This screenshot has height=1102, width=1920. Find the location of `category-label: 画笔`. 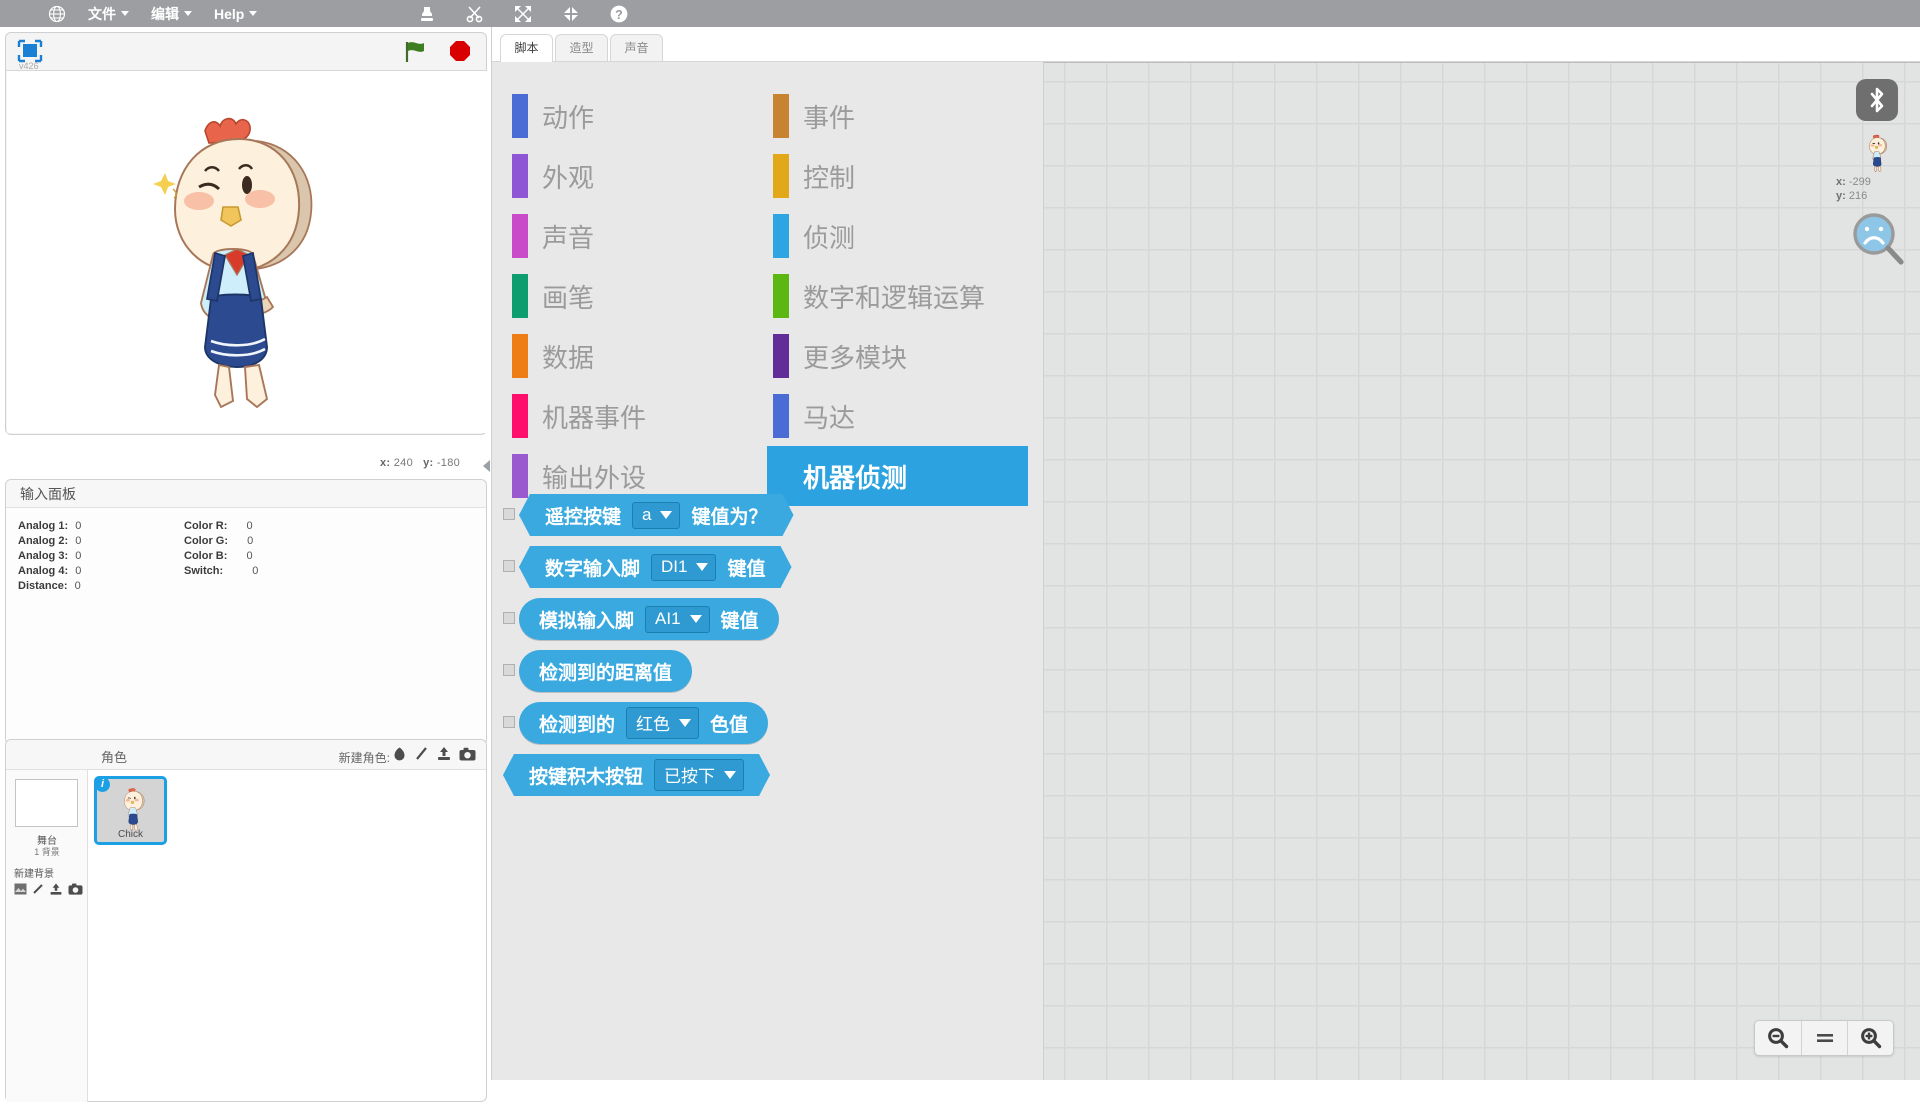

category-label: 画笔 is located at coordinates (568, 297).